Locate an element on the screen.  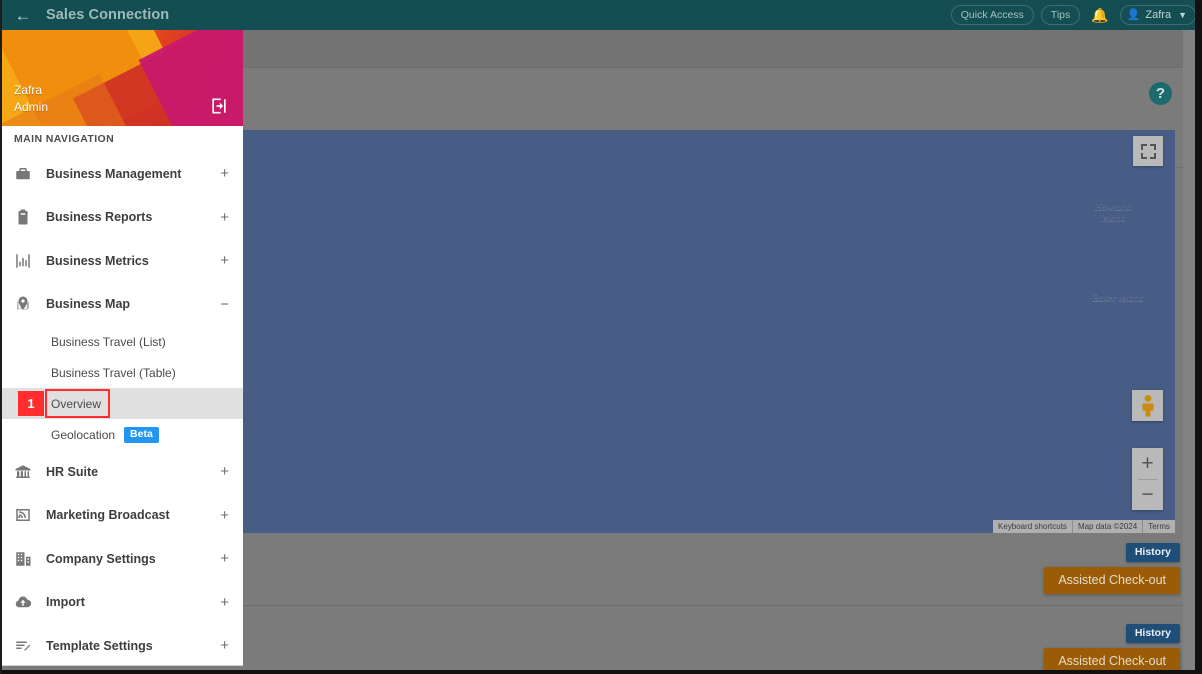
sidebar-user-info: Zafra Admin is located at coordinates (31, 99).